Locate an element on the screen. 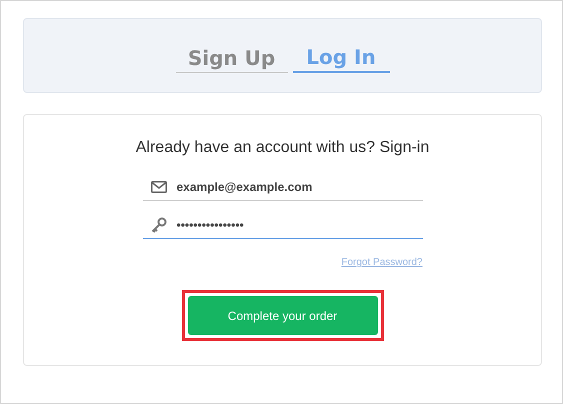 The image size is (563, 404). tab: Sign Up is located at coordinates (232, 59).